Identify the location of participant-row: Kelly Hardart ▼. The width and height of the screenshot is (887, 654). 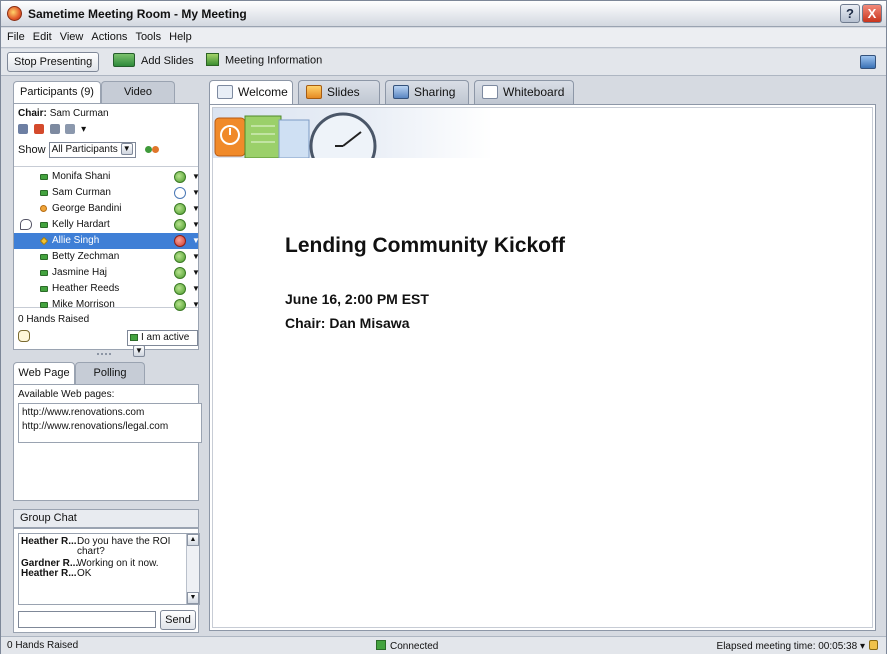
(107, 225).